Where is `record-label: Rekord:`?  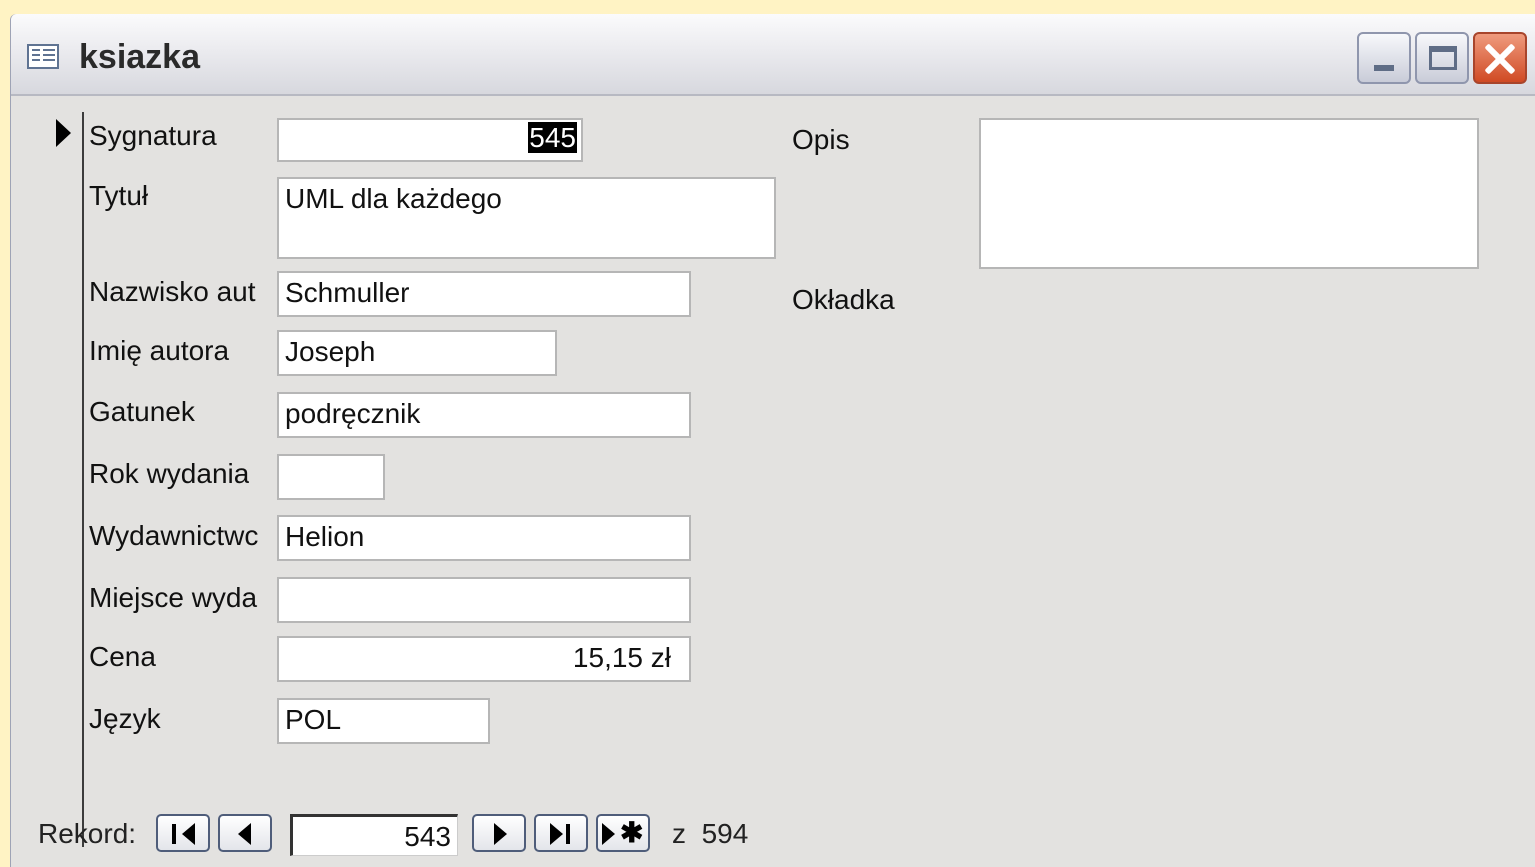 record-label: Rekord: is located at coordinates (87, 833).